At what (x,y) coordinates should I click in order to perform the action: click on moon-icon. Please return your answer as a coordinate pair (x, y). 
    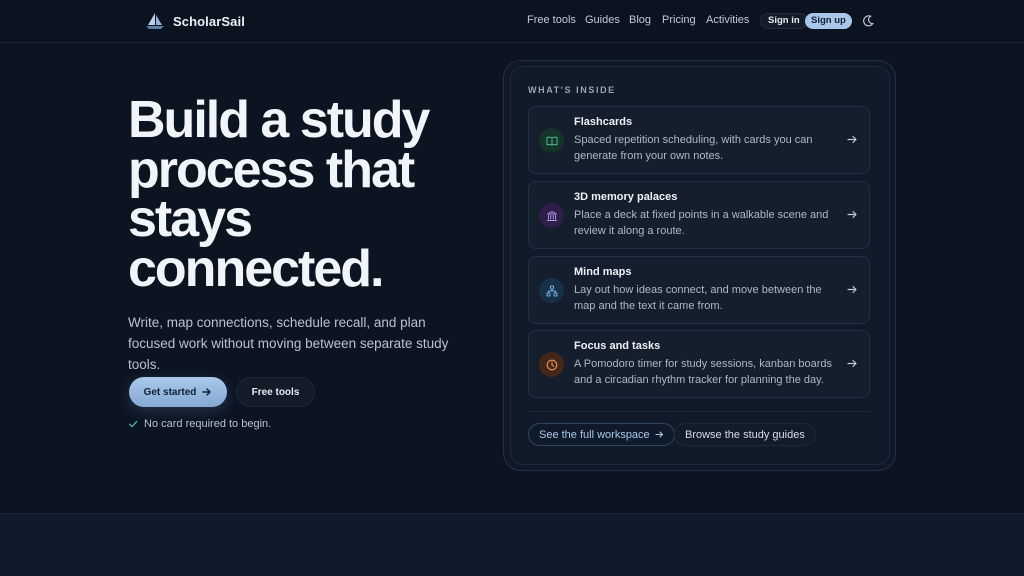
    Looking at the image, I should click on (868, 21).